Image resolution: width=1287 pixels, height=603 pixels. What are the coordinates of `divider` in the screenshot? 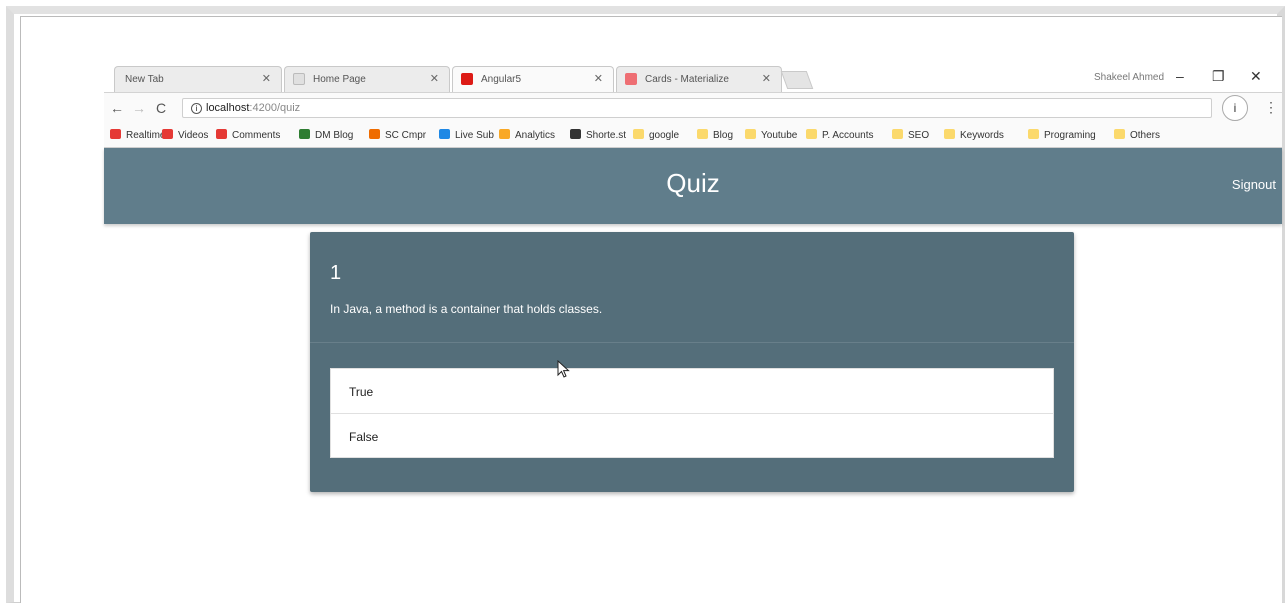 It's located at (692, 342).